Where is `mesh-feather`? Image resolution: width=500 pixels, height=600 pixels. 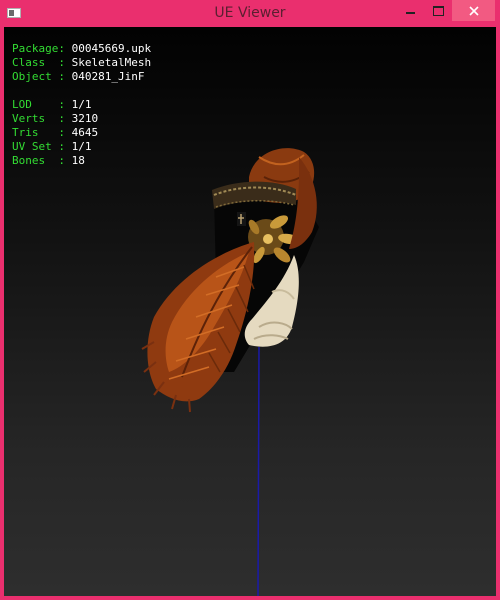
mesh-feather is located at coordinates (198, 327).